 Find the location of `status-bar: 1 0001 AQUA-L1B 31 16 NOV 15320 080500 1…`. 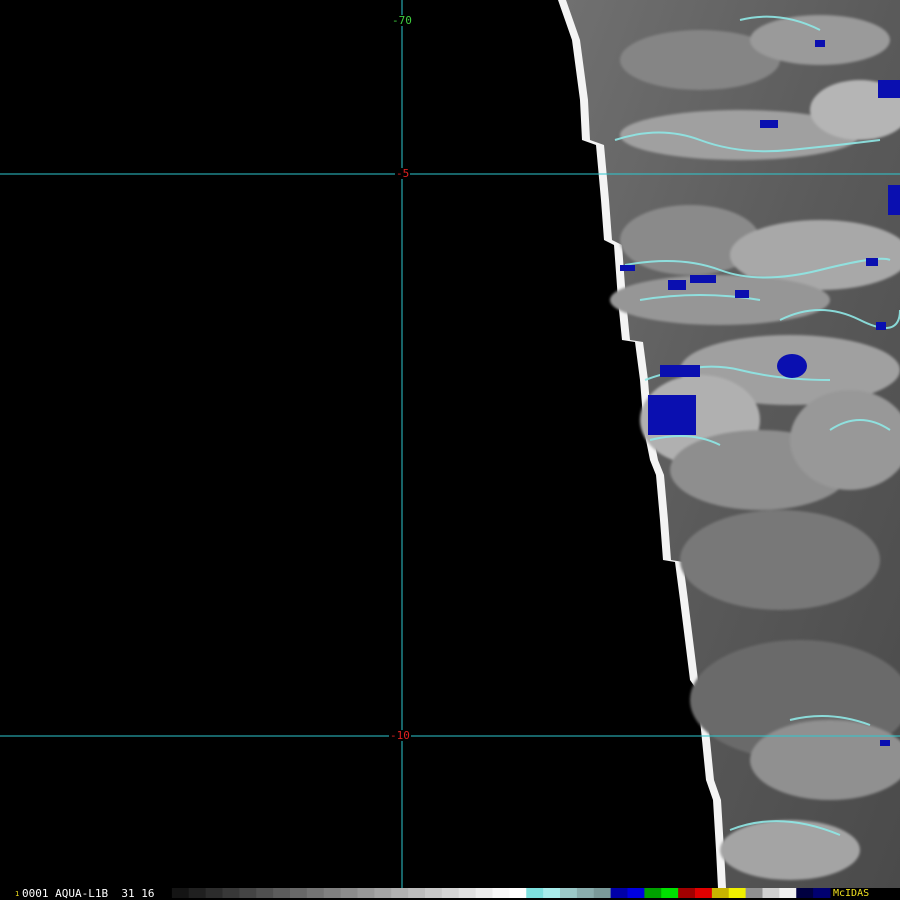

status-bar: 1 0001 AQUA-L1B 31 16 NOV 15320 080500 1… is located at coordinates (450, 894).